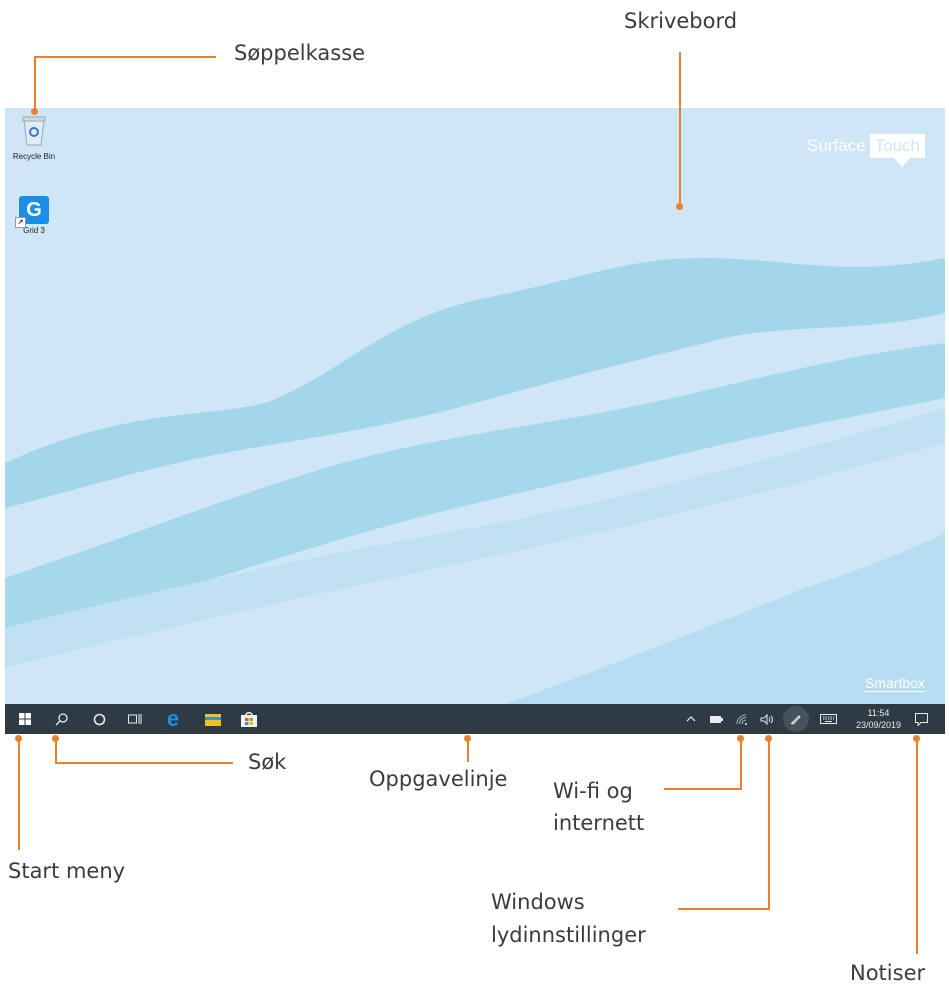  Describe the element at coordinates (741, 764) in the screenshot. I see `callout-line-wifi-v` at that location.